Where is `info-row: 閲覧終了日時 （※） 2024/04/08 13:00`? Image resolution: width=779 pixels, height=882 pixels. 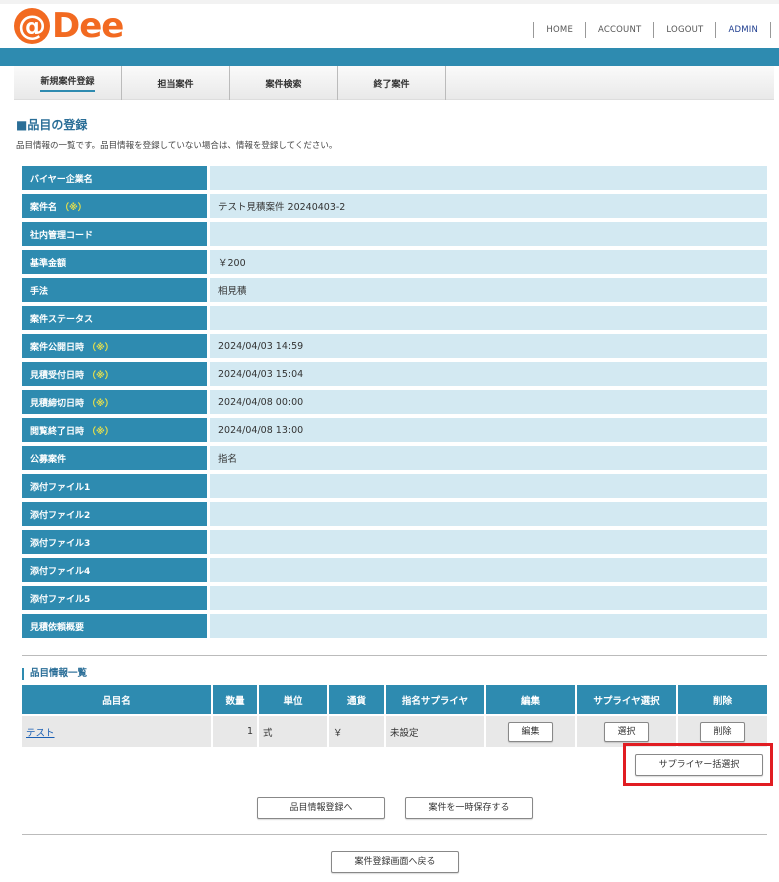
info-row: 閲覧終了日時 （※） 2024/04/08 13:00 is located at coordinates (394, 430).